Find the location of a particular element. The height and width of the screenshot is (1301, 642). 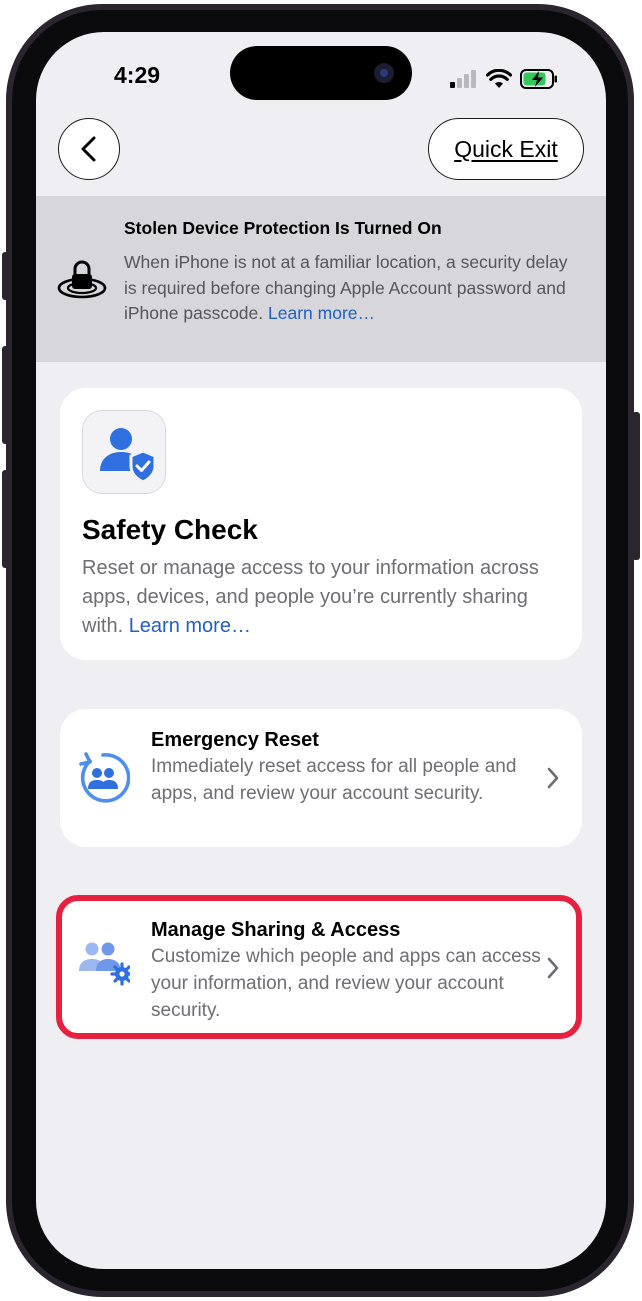

navigation-bar: Quick Exit is located at coordinates (321, 153).